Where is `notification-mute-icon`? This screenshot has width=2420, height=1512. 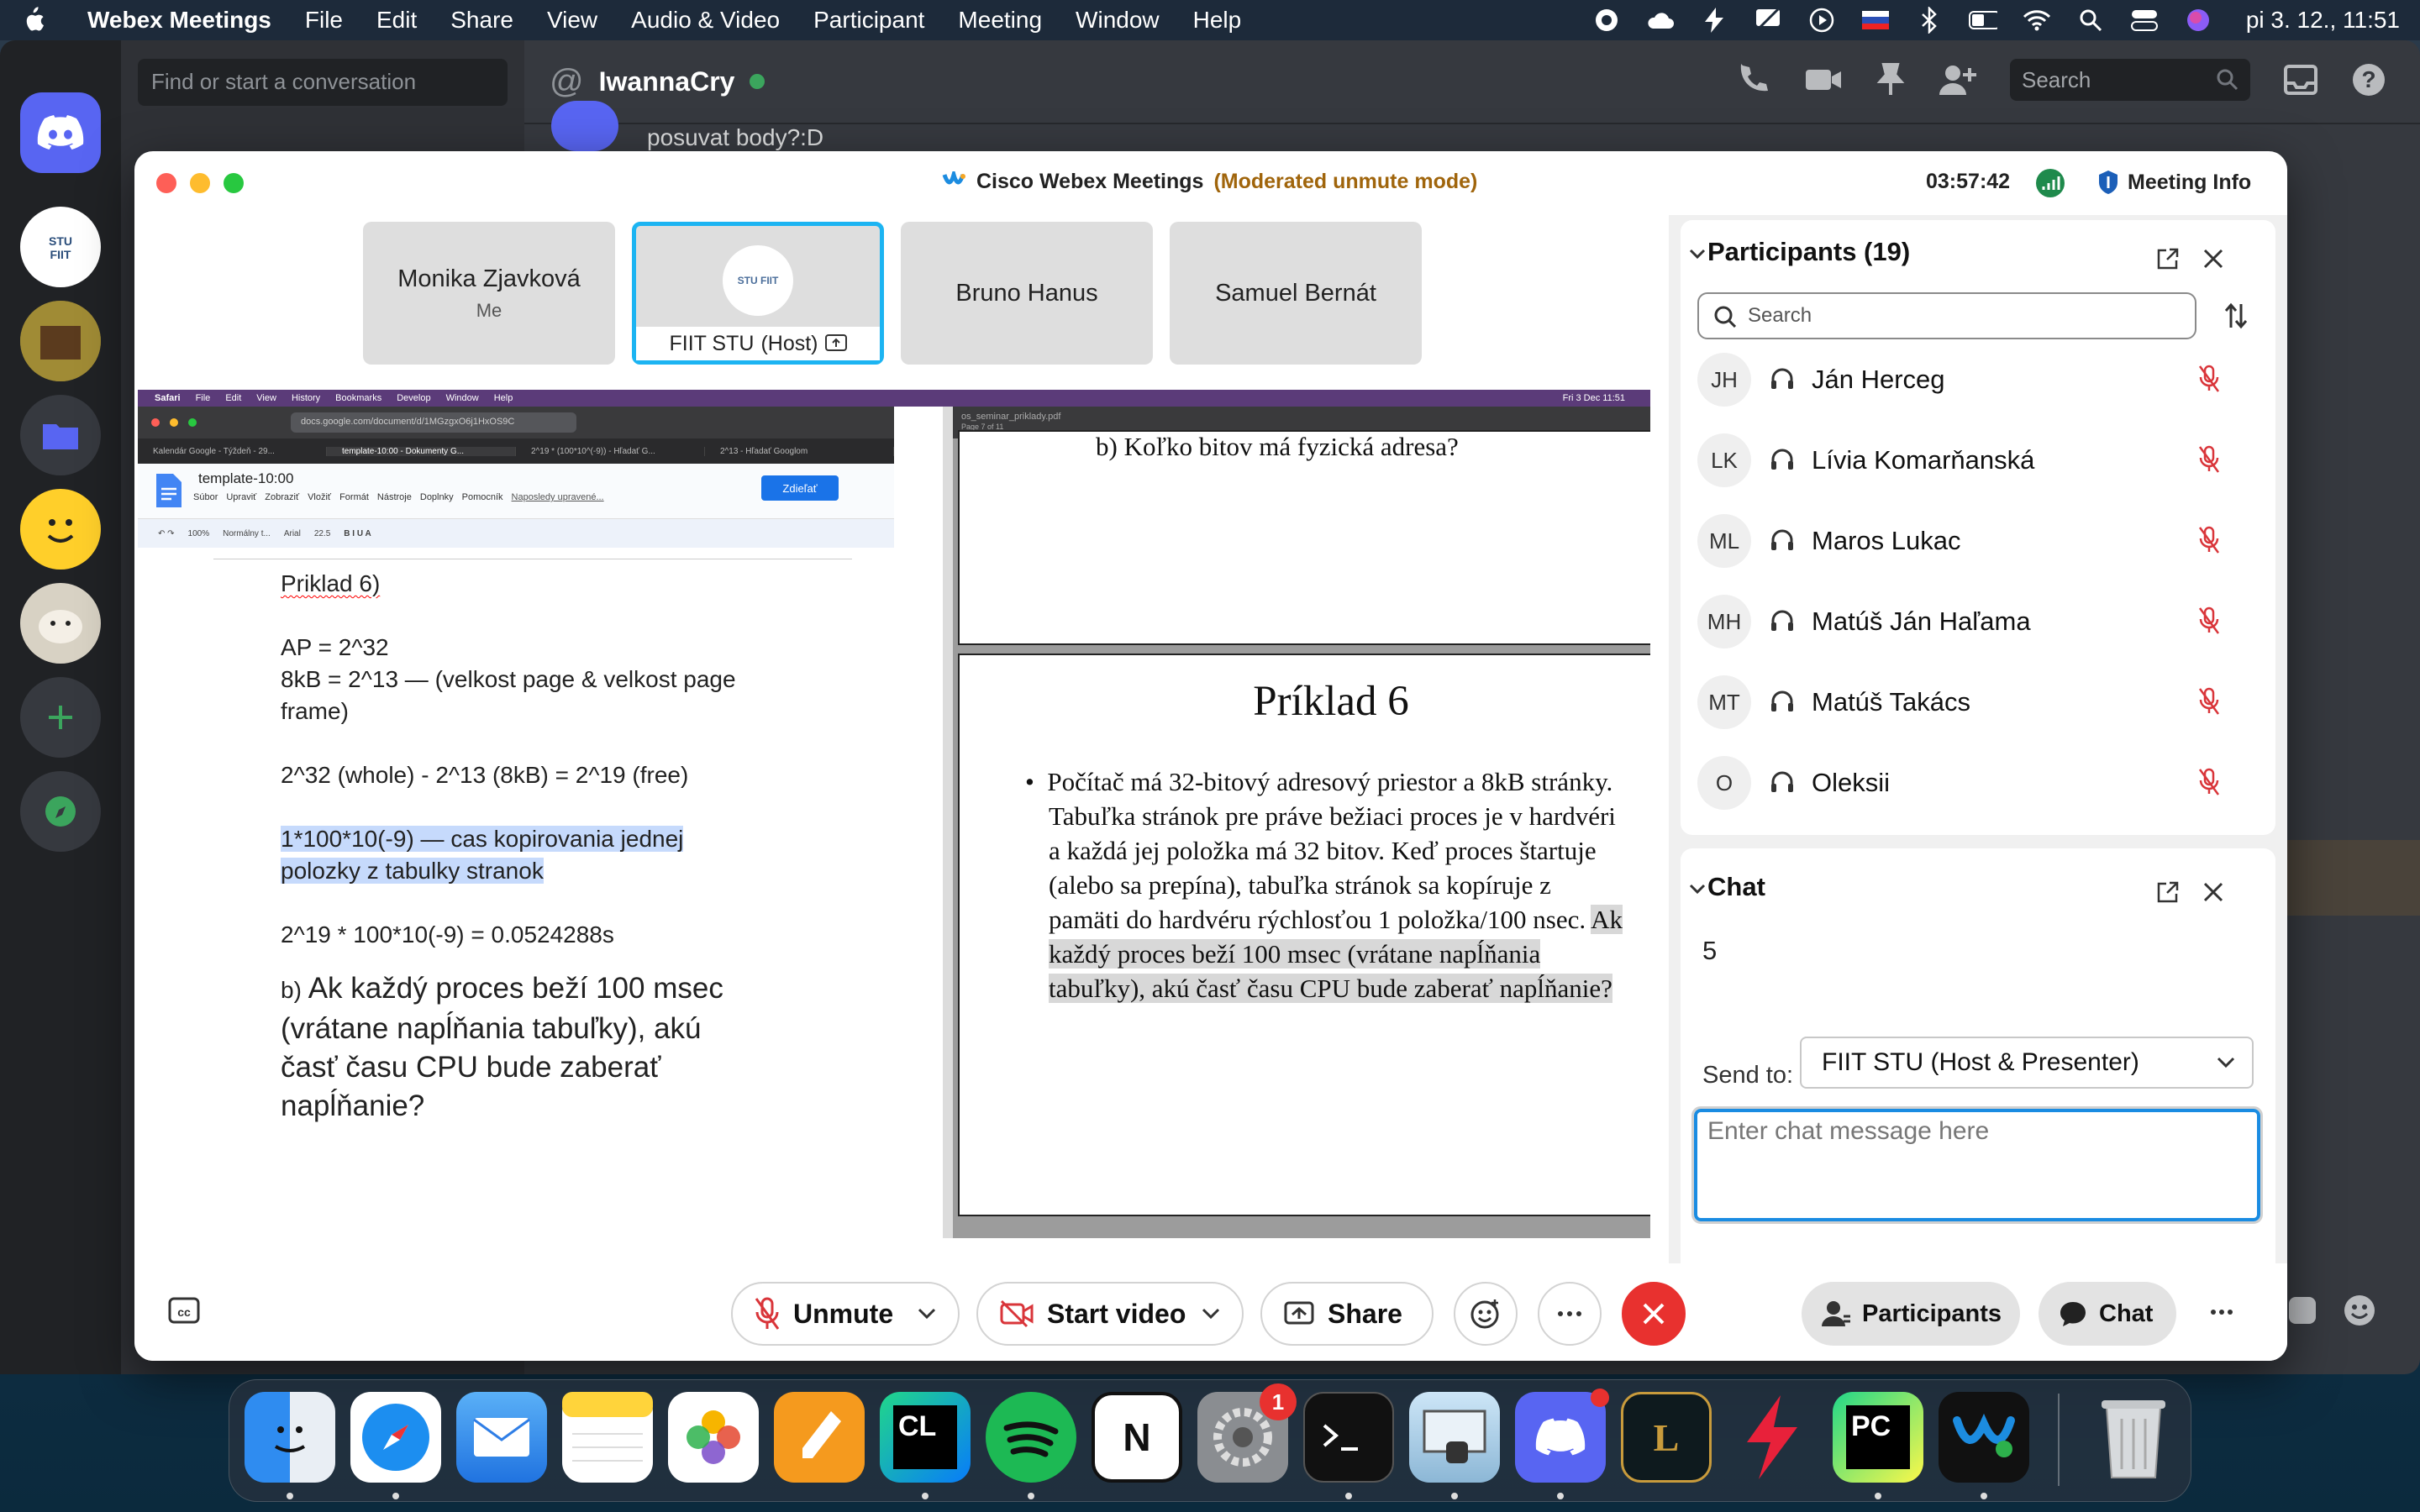 notification-mute-icon is located at coordinates (1768, 20).